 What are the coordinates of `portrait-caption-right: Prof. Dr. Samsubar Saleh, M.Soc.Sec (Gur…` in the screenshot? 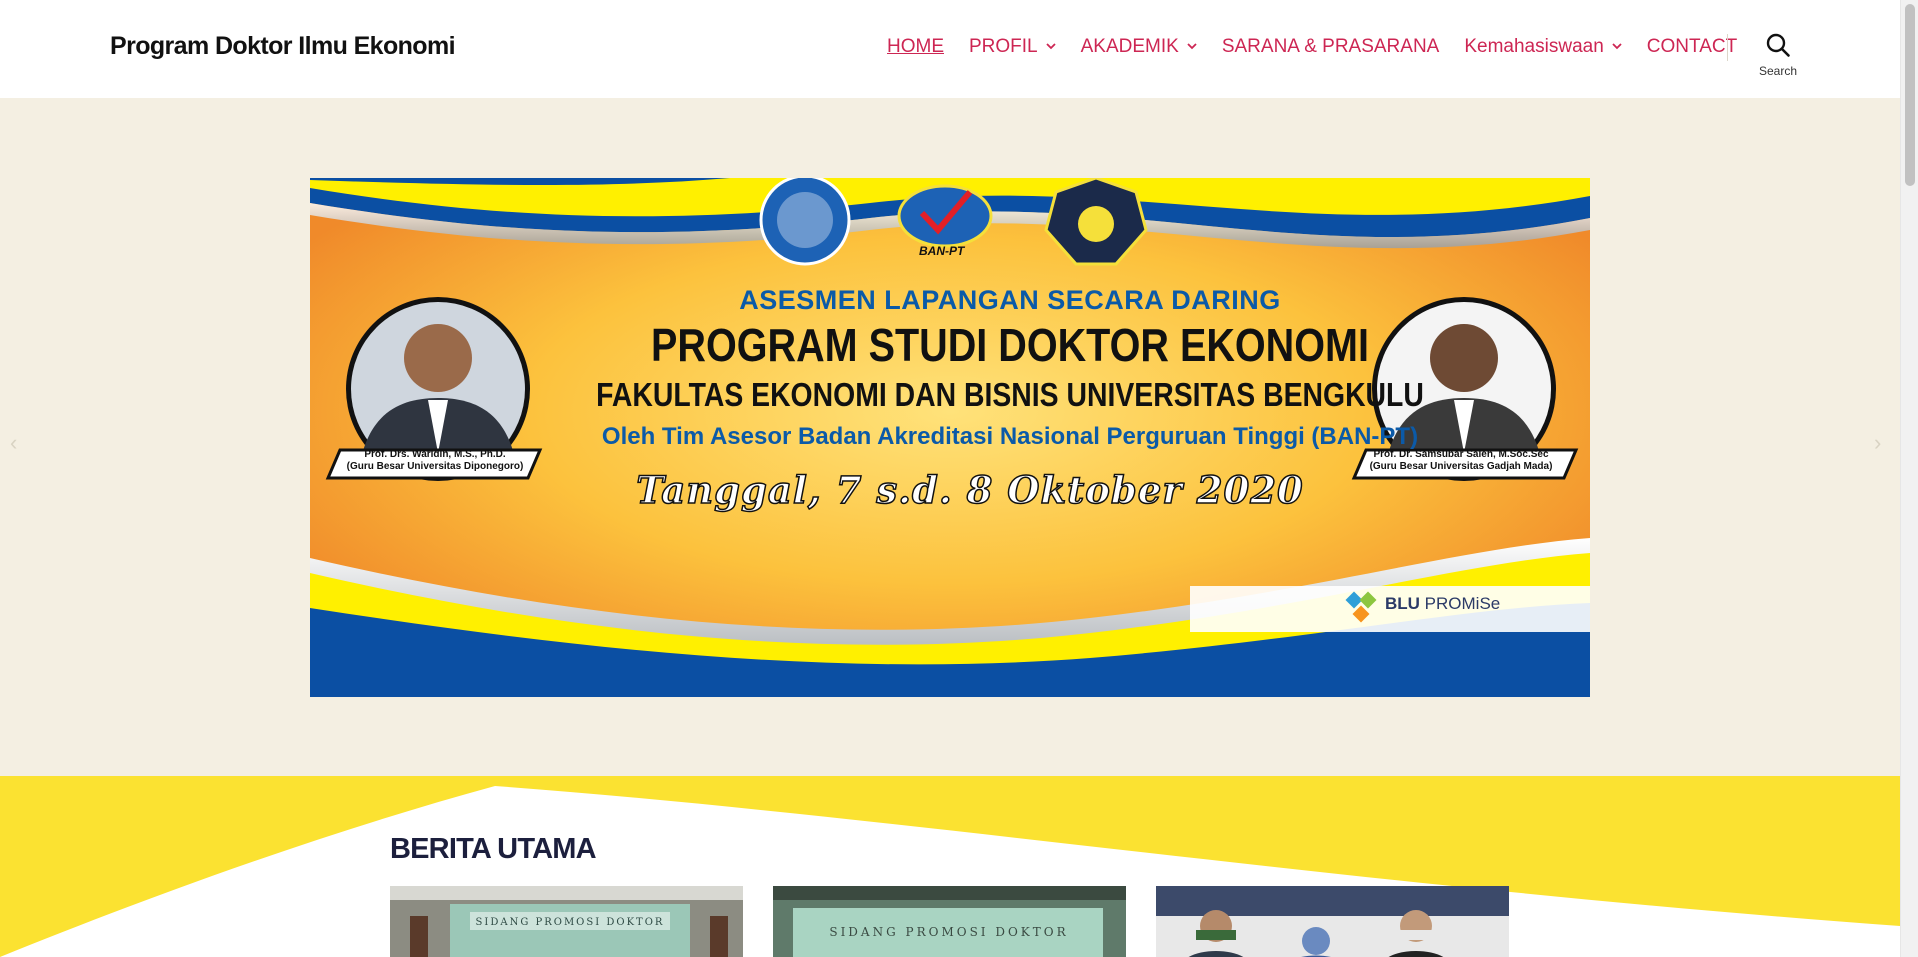 It's located at (1461, 461).